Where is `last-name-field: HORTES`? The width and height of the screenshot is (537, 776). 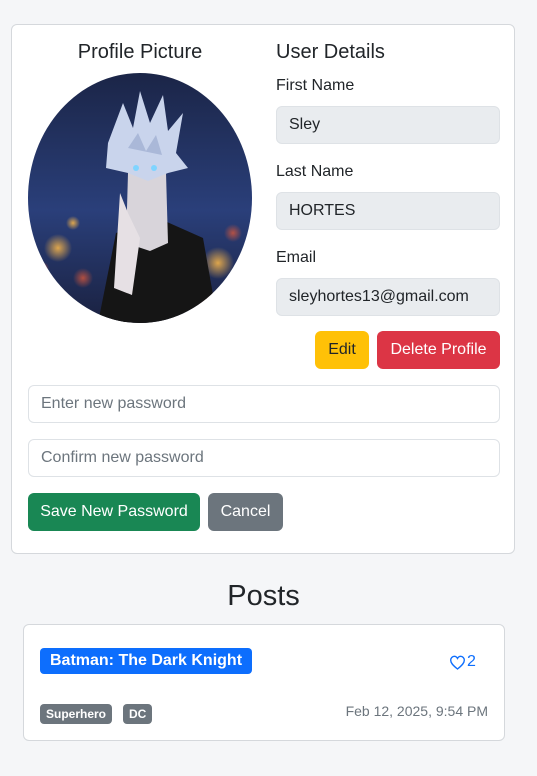 last-name-field: HORTES is located at coordinates (388, 211).